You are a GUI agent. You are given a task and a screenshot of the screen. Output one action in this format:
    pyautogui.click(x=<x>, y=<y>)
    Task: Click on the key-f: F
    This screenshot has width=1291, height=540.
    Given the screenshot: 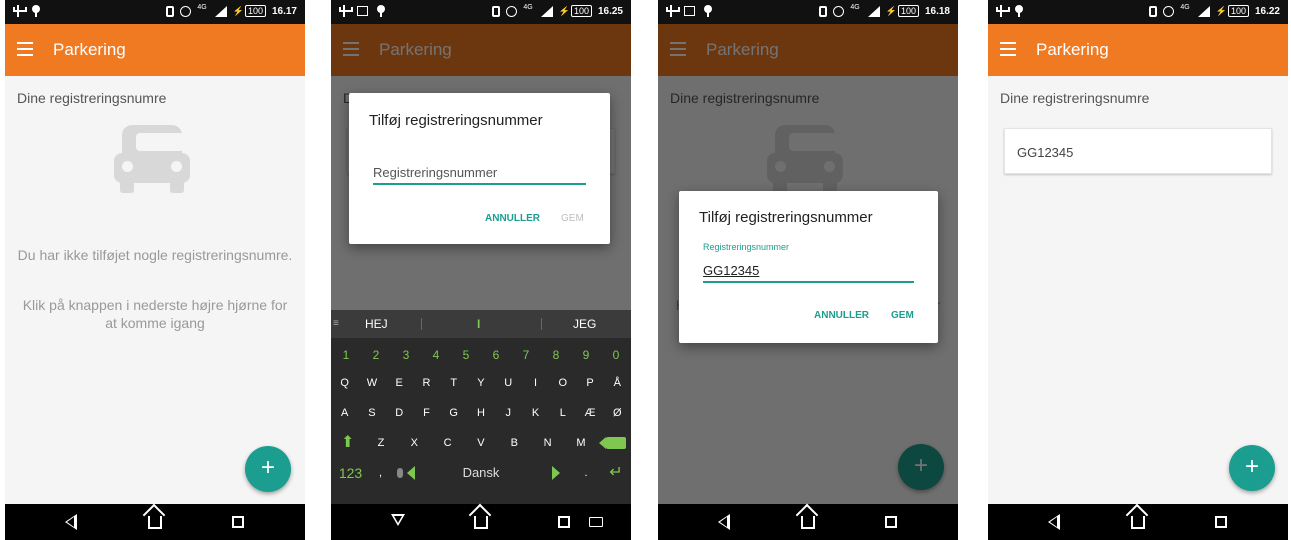 What is the action you would take?
    pyautogui.click(x=426, y=413)
    